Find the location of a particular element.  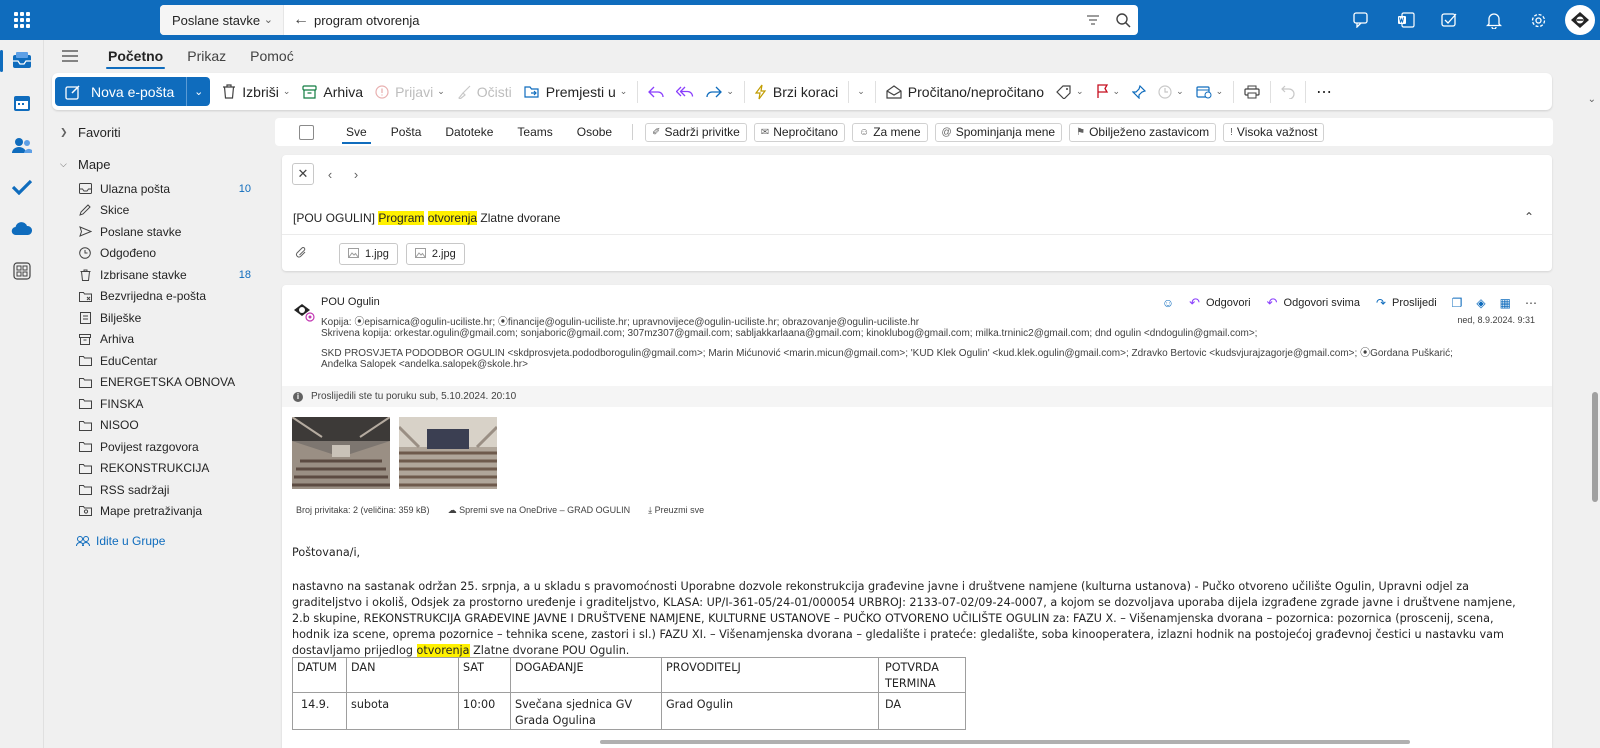

folder-notes: Bilješke is located at coordinates (159, 318).